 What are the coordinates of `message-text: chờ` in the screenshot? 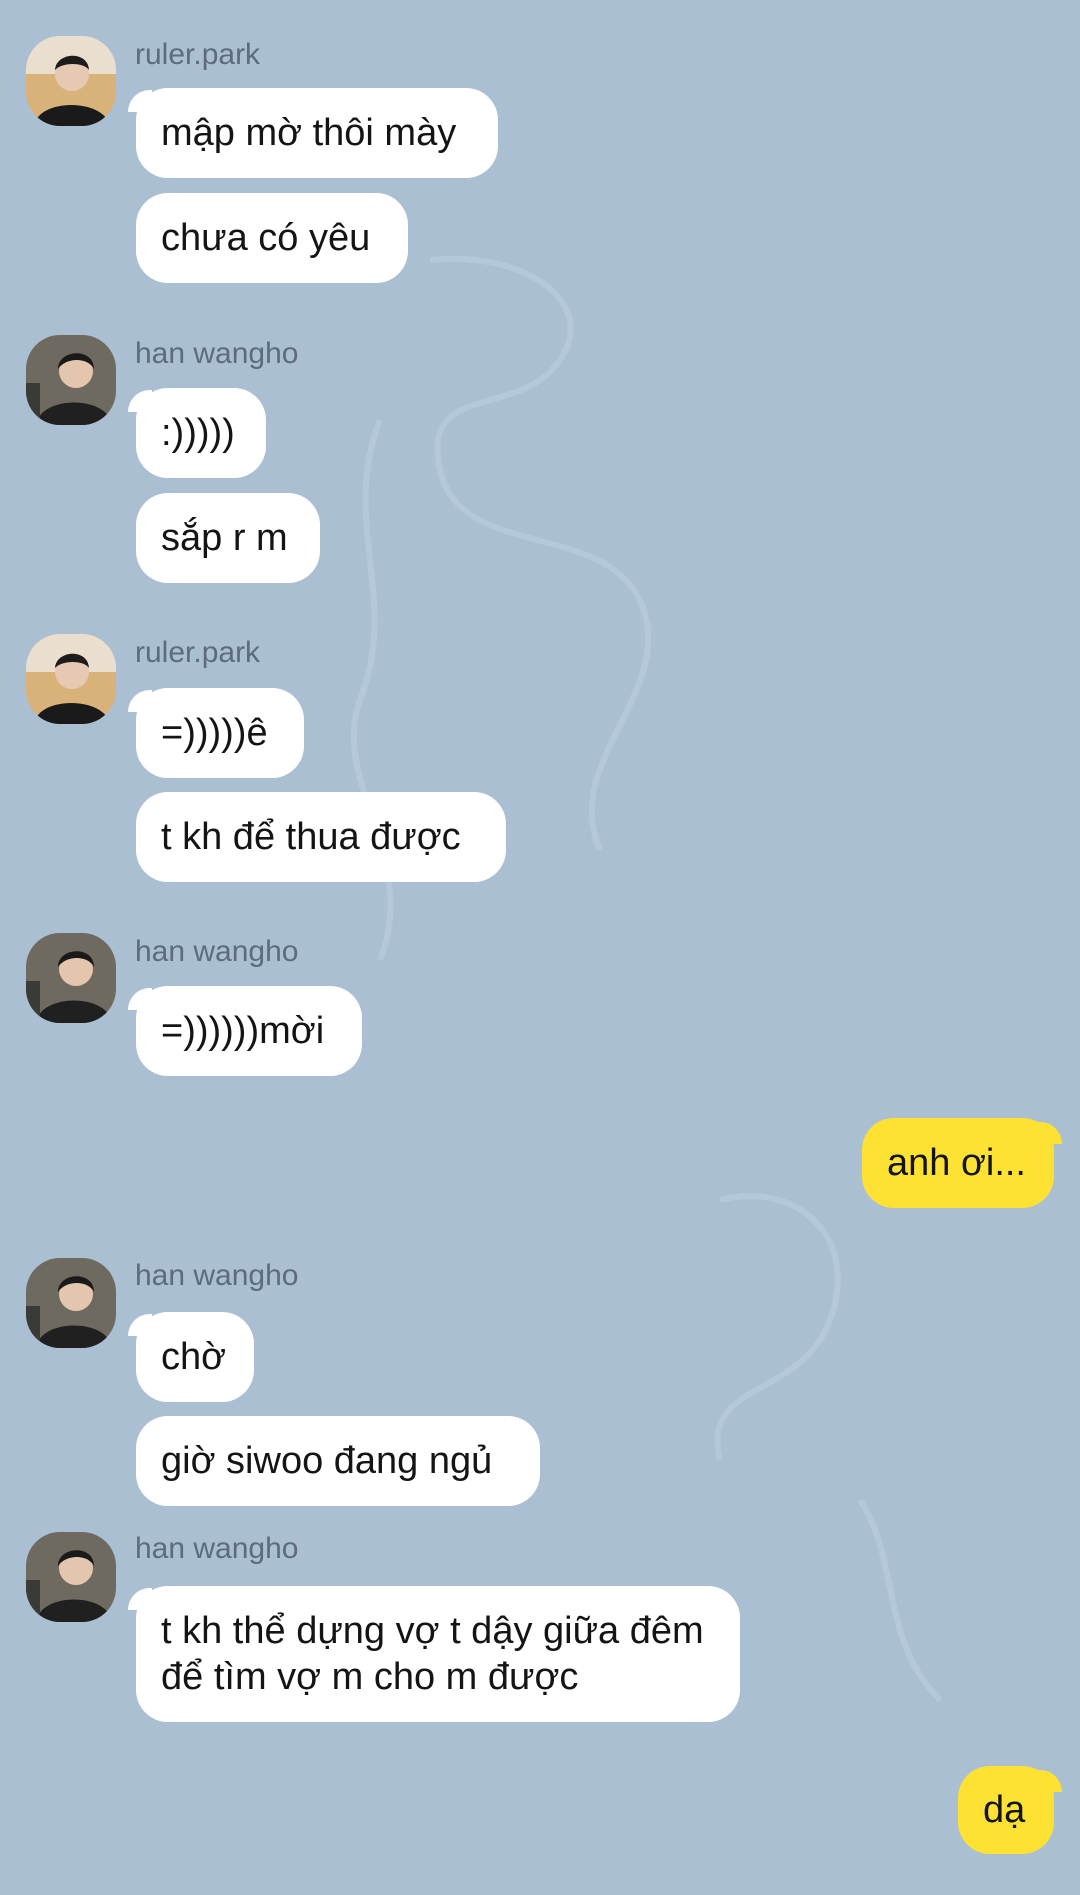 It's located at (194, 1357).